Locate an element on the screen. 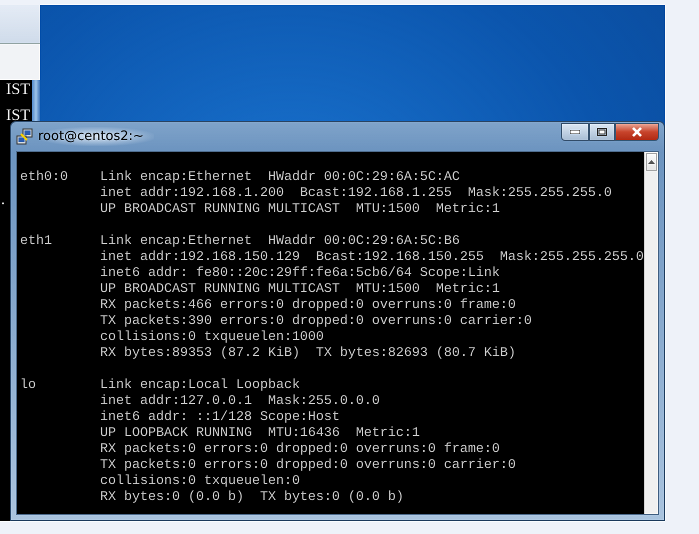  minimize-icon is located at coordinates (575, 132).